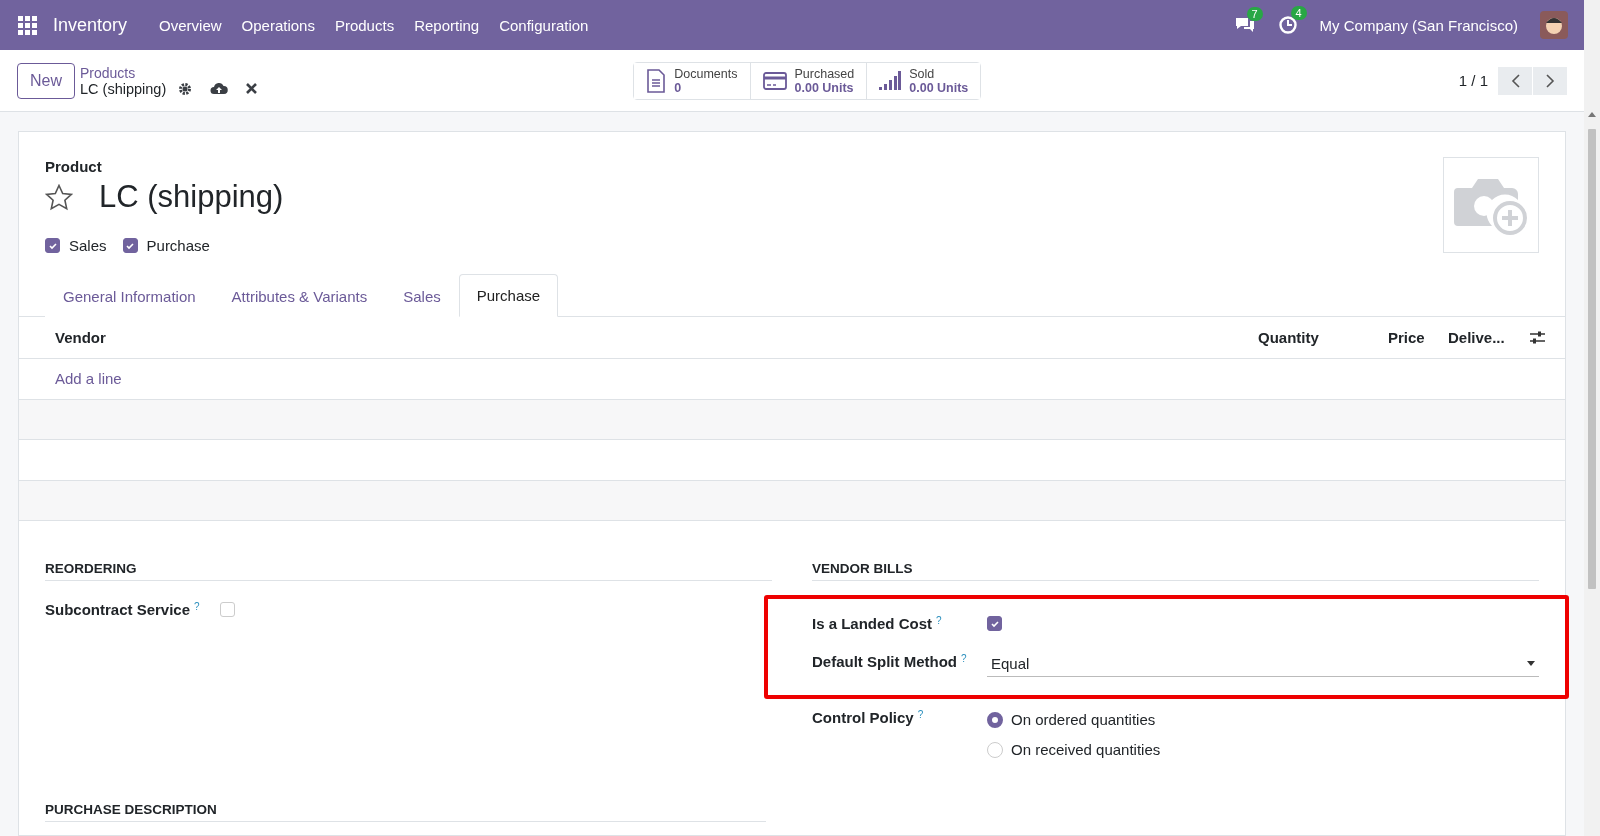  I want to click on user-avatar, so click(1554, 25).